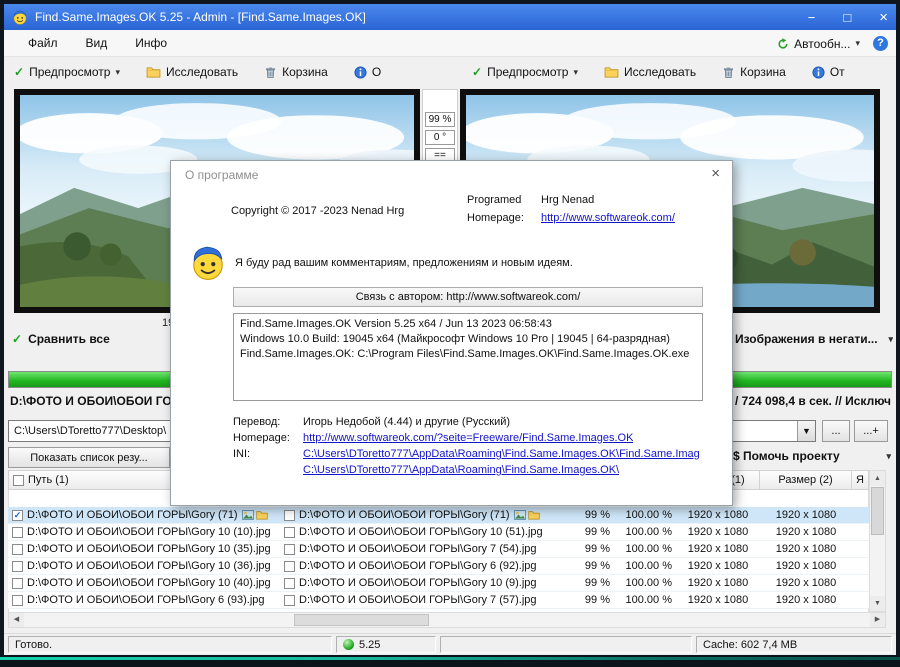  Describe the element at coordinates (494, 200) in the screenshot. I see `programed-label: Programed` at that location.